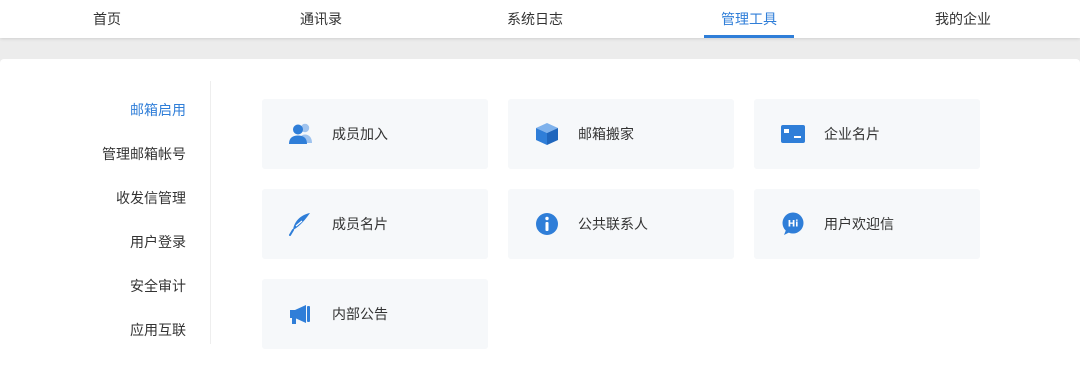  Describe the element at coordinates (158, 286) in the screenshot. I see `sidebar-item-security-audit: 安全审计` at that location.